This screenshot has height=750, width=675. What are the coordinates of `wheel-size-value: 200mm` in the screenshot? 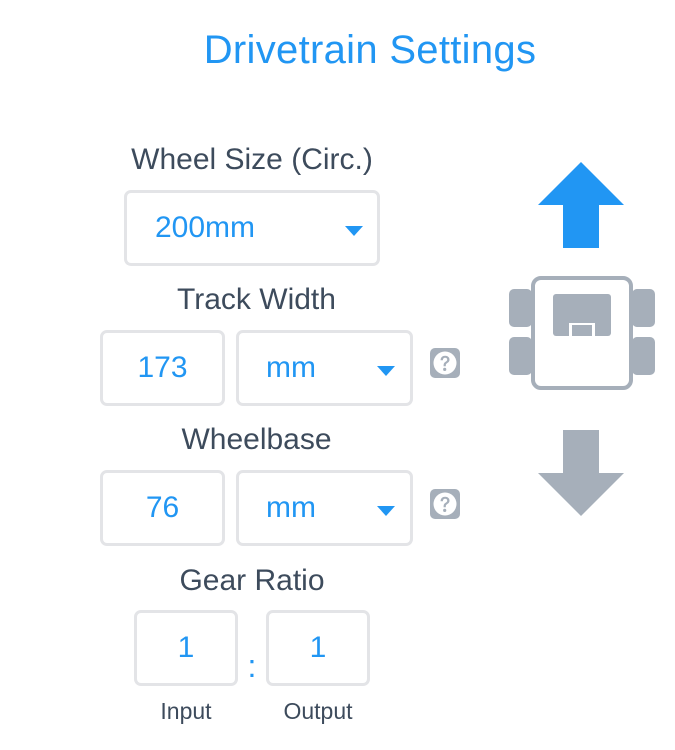 It's located at (205, 227).